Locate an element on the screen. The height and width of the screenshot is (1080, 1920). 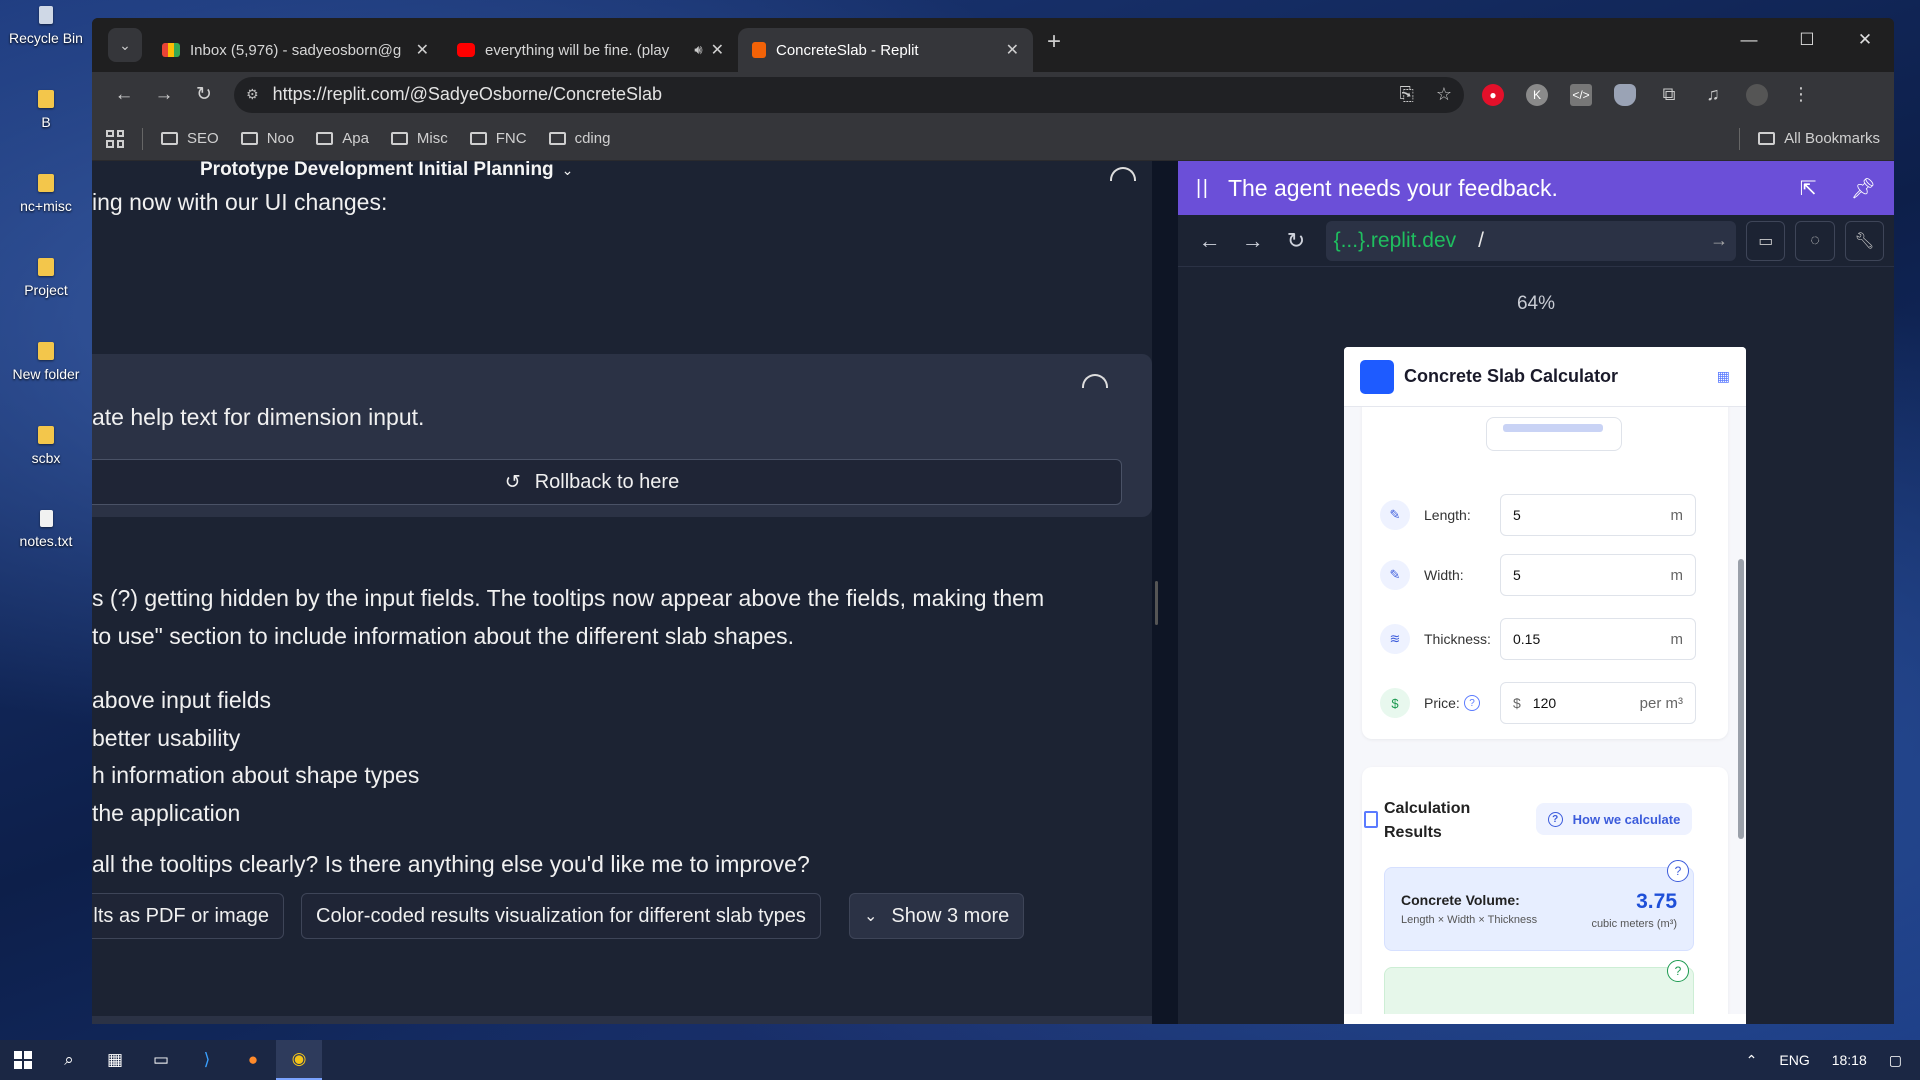
width-input: 5 m is located at coordinates (1598, 575).